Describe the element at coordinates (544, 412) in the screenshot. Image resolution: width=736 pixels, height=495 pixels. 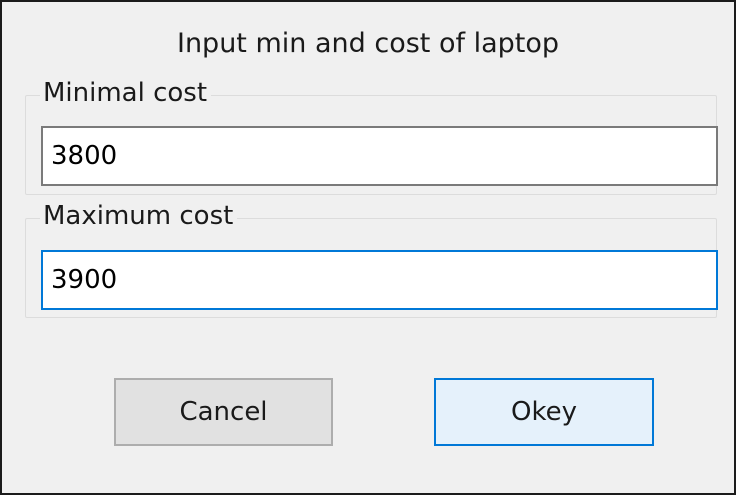
I see `okey-button: Okey` at that location.